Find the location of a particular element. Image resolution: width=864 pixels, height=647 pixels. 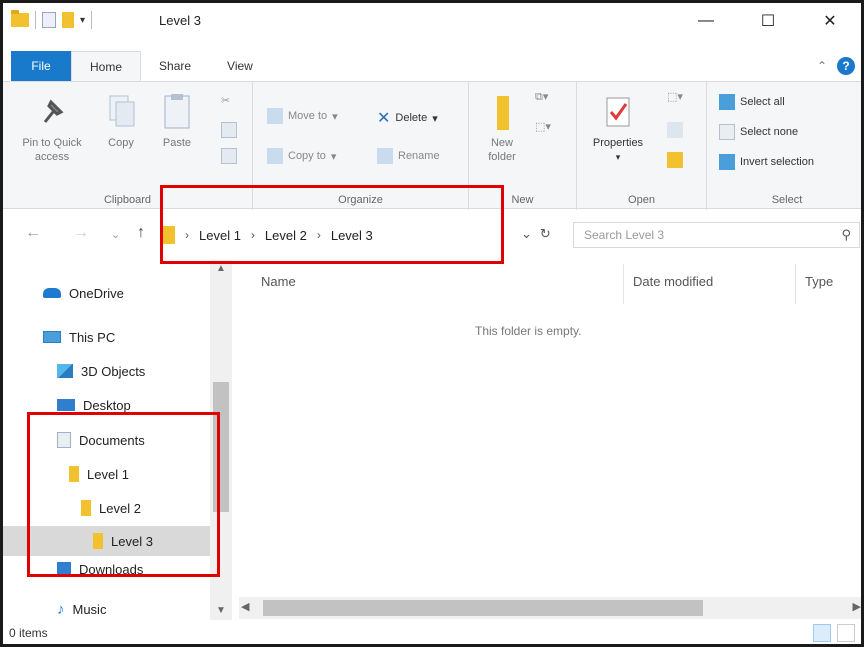

separator is located at coordinates (35, 20).